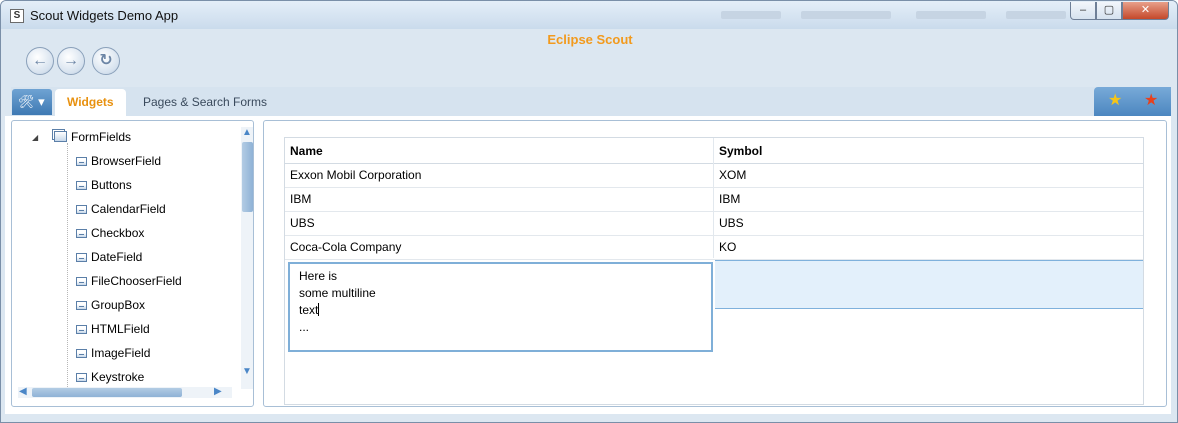 This screenshot has height=423, width=1178. I want to click on minimize-button: –, so click(1083, 11).